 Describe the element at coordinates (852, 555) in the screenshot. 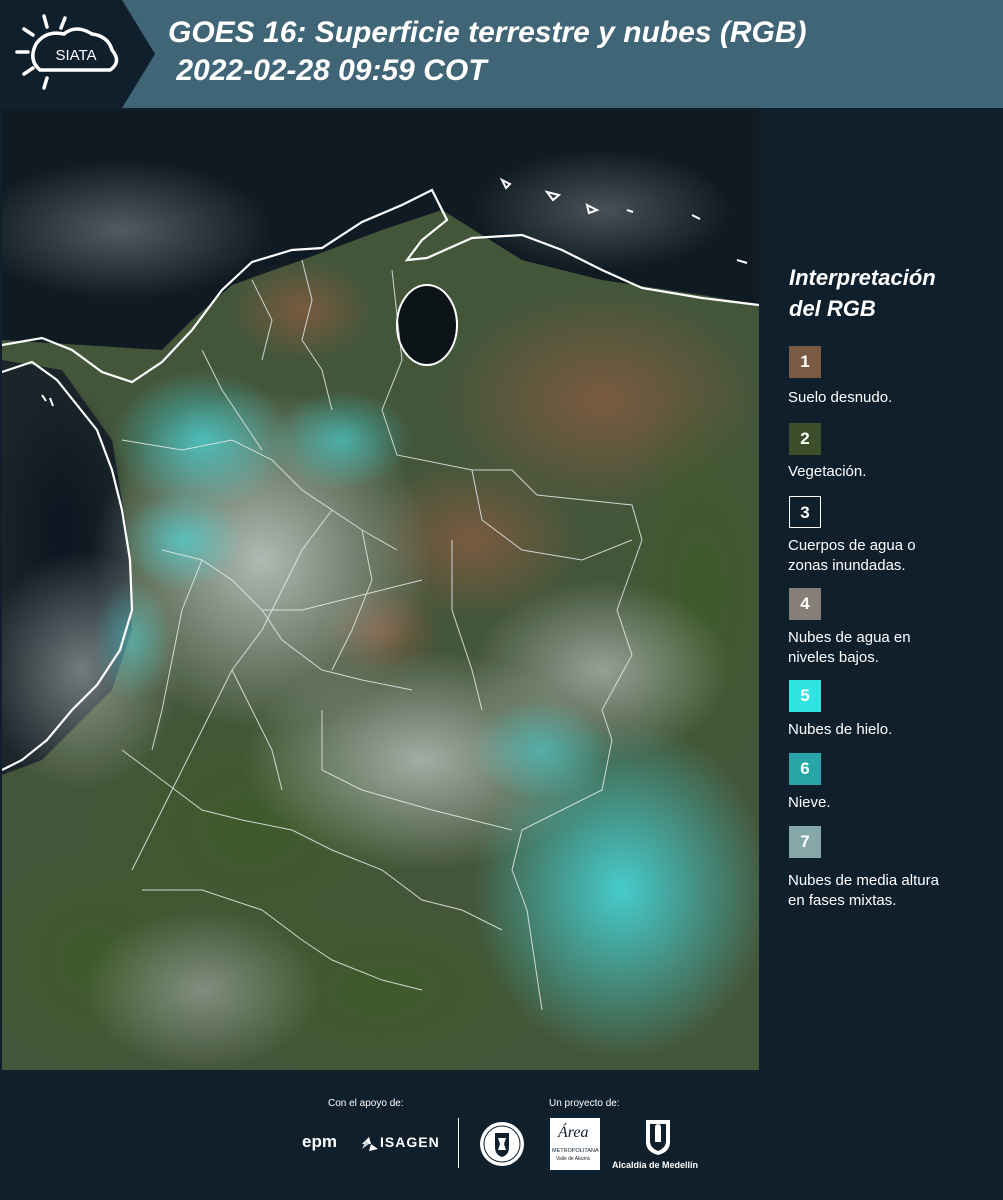

I see `legend-label-3: Cuerpos de agua o zonas inundadas.` at that location.